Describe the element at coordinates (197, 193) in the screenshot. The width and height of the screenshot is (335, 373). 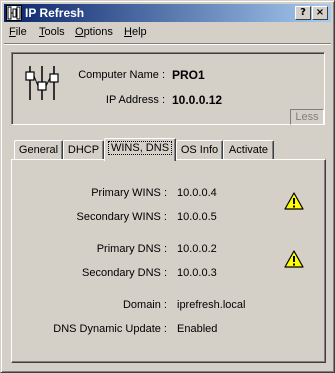
I see `primary-wins-value: 10.0.0.4` at that location.